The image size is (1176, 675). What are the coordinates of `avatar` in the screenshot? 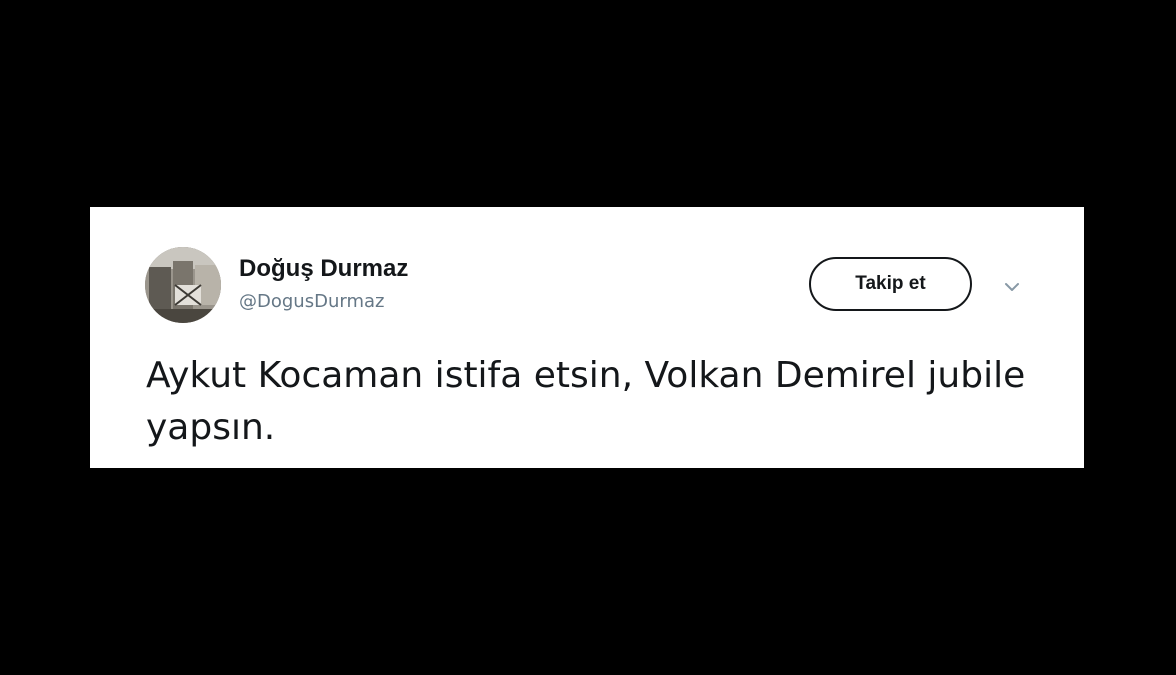 It's located at (183, 285).